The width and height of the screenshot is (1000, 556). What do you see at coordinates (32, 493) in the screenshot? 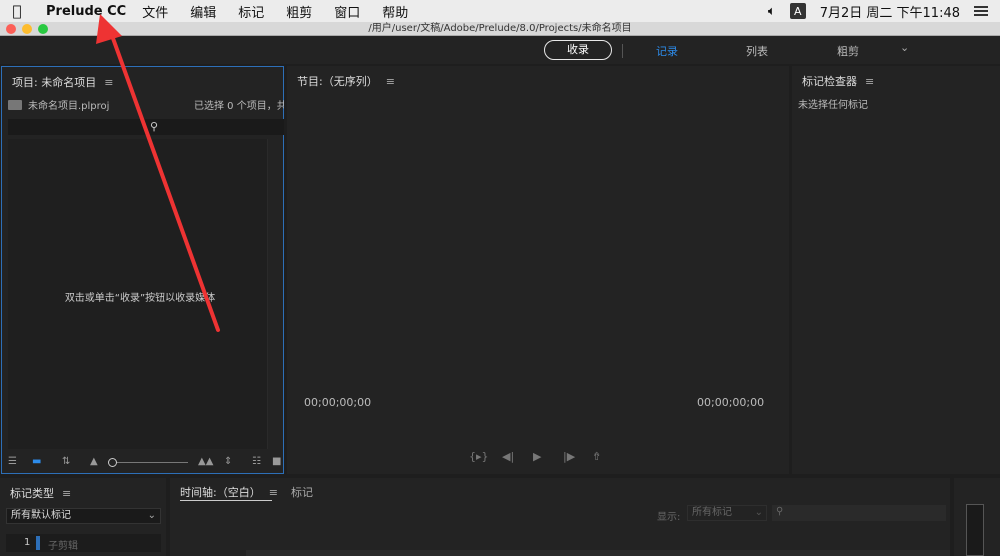
I see `marker-panel-title-text: 标记类型` at bounding box center [32, 493].